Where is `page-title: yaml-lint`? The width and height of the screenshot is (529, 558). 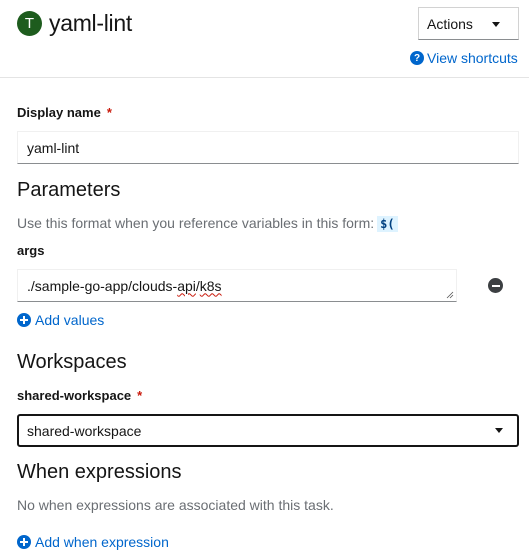
page-title: yaml-lint is located at coordinates (90, 23).